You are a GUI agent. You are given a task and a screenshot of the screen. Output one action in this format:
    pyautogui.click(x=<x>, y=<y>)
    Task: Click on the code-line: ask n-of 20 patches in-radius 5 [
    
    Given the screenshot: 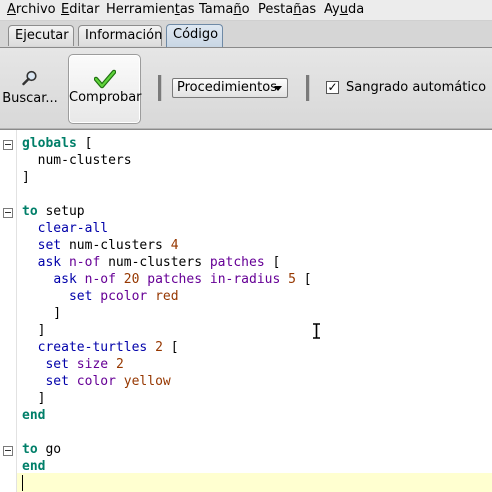 What is the action you would take?
    pyautogui.click(x=167, y=279)
    